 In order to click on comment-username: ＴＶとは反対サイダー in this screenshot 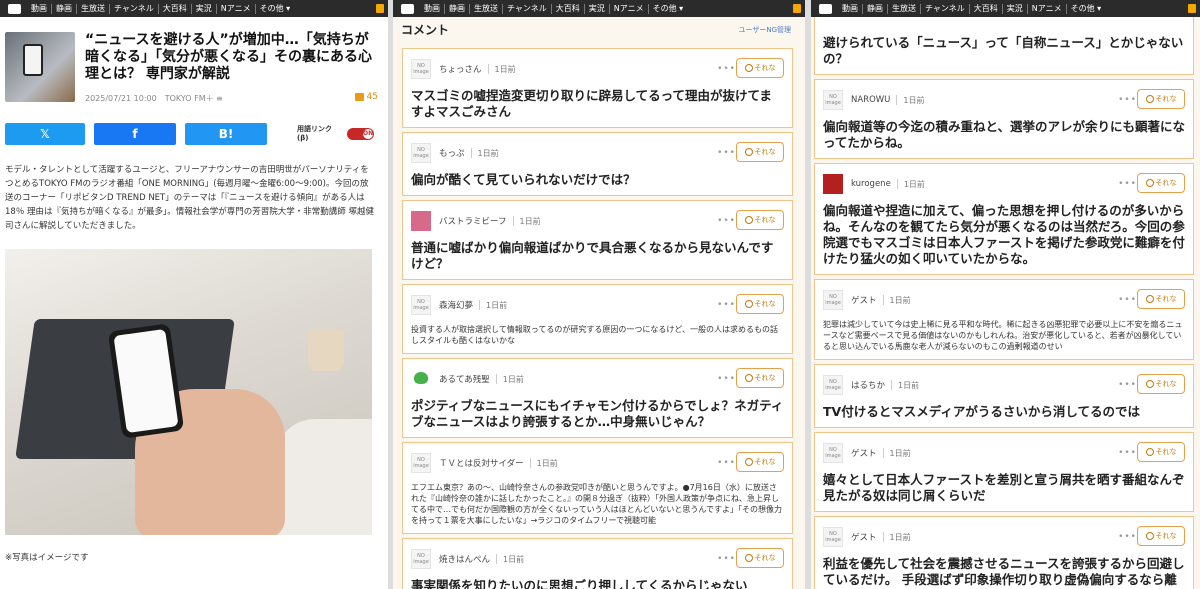, I will do `click(481, 463)`.